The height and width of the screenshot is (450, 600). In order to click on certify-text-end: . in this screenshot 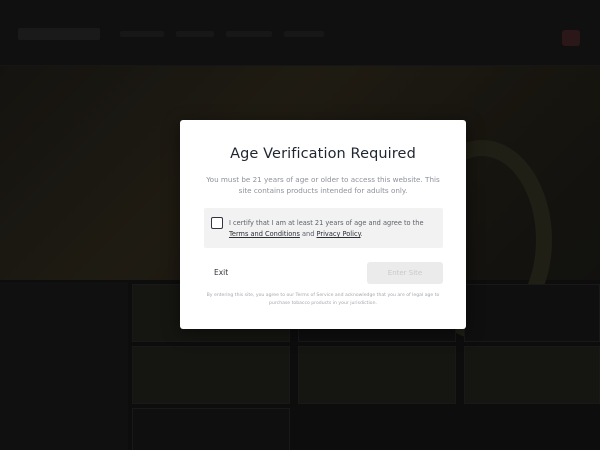, I will do `click(361, 234)`.